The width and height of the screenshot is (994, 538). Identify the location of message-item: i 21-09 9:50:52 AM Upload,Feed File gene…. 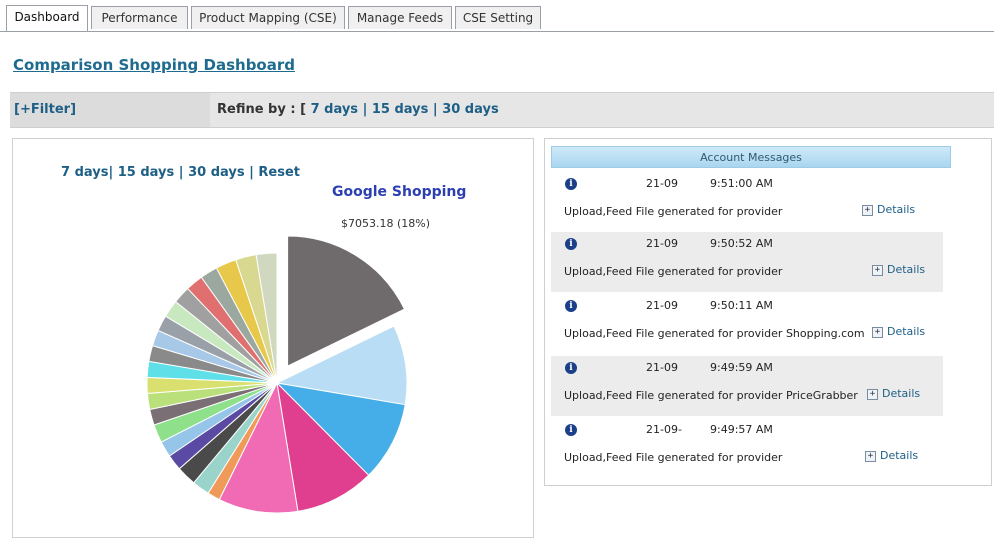
(747, 262).